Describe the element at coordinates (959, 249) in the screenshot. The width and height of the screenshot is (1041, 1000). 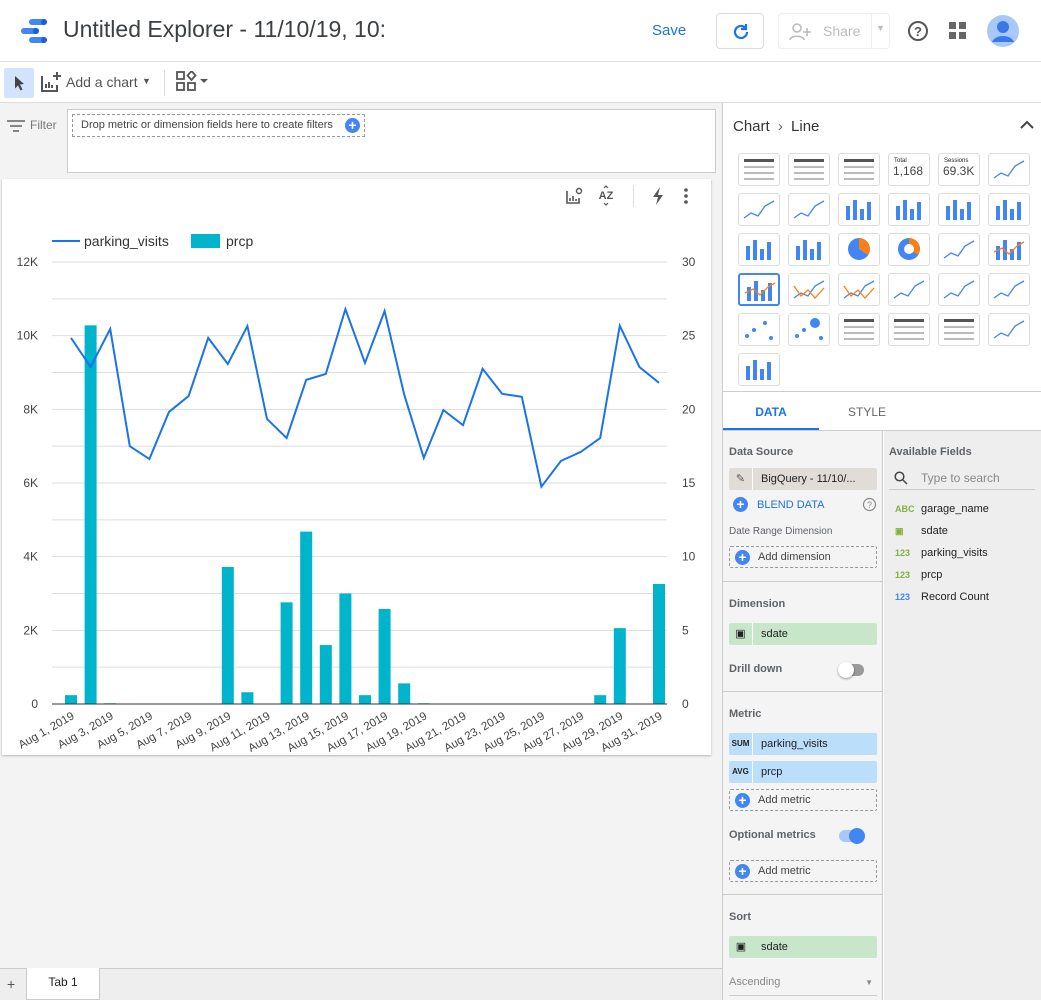
I see `chart-type-geo-map` at that location.